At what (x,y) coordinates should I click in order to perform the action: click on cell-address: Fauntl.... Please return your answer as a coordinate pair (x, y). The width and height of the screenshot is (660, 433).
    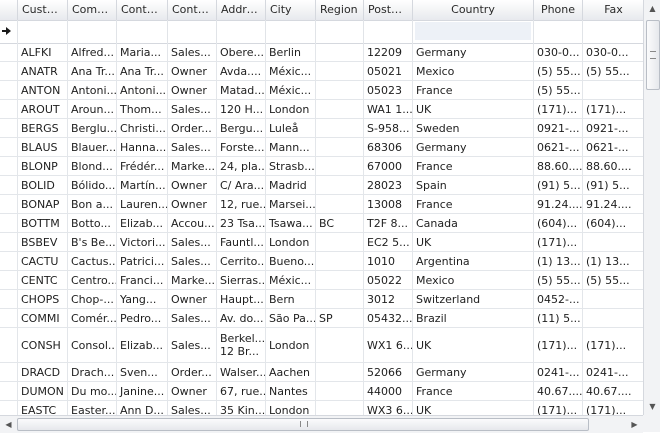
    Looking at the image, I should click on (241, 242).